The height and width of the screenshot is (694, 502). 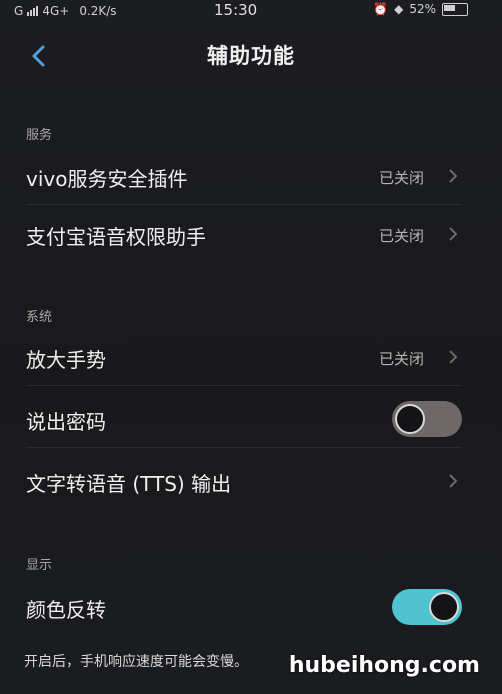 I want to click on status-right: ⏰ ◆ 52%, so click(x=420, y=9).